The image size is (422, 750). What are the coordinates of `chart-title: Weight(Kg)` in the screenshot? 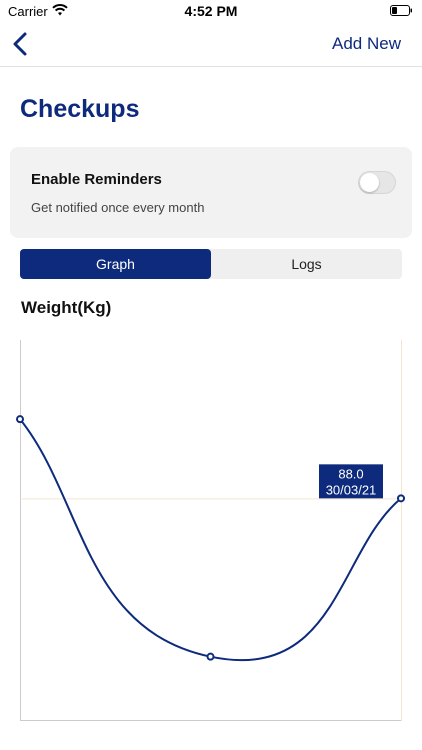 It's located at (66, 307).